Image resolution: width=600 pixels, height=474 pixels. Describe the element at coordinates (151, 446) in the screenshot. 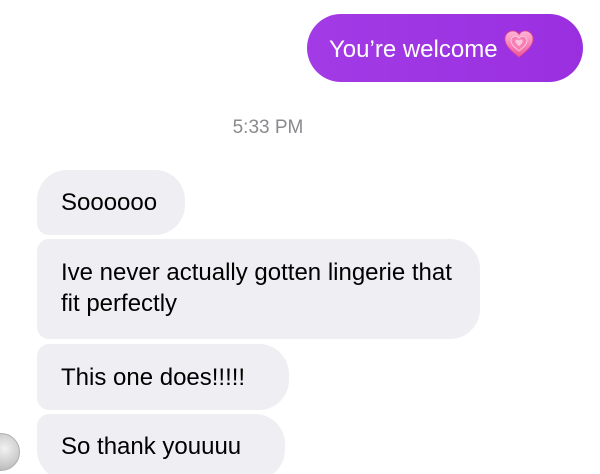

I see `received-message-text: So thank youuuu` at that location.